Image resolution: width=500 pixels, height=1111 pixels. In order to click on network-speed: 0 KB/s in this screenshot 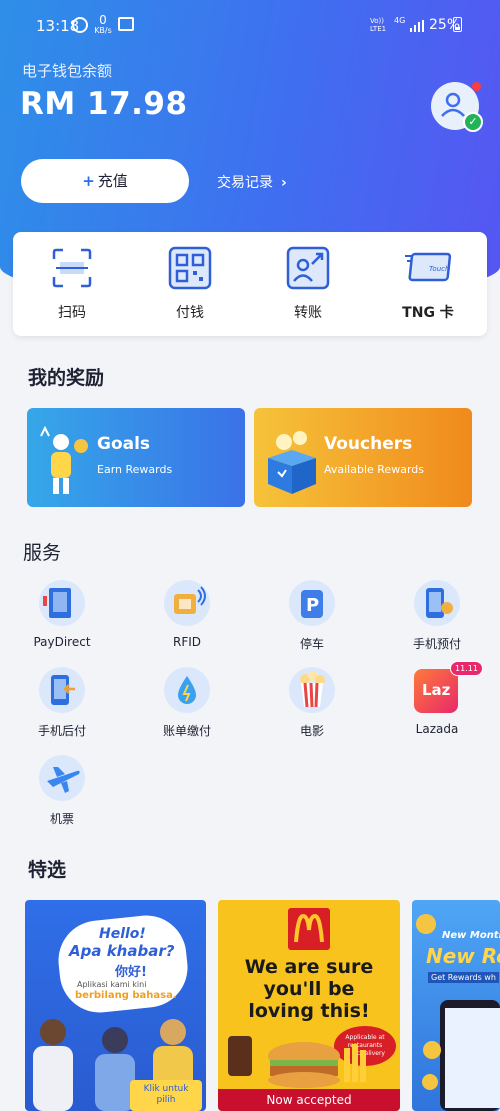, I will do `click(103, 24)`.